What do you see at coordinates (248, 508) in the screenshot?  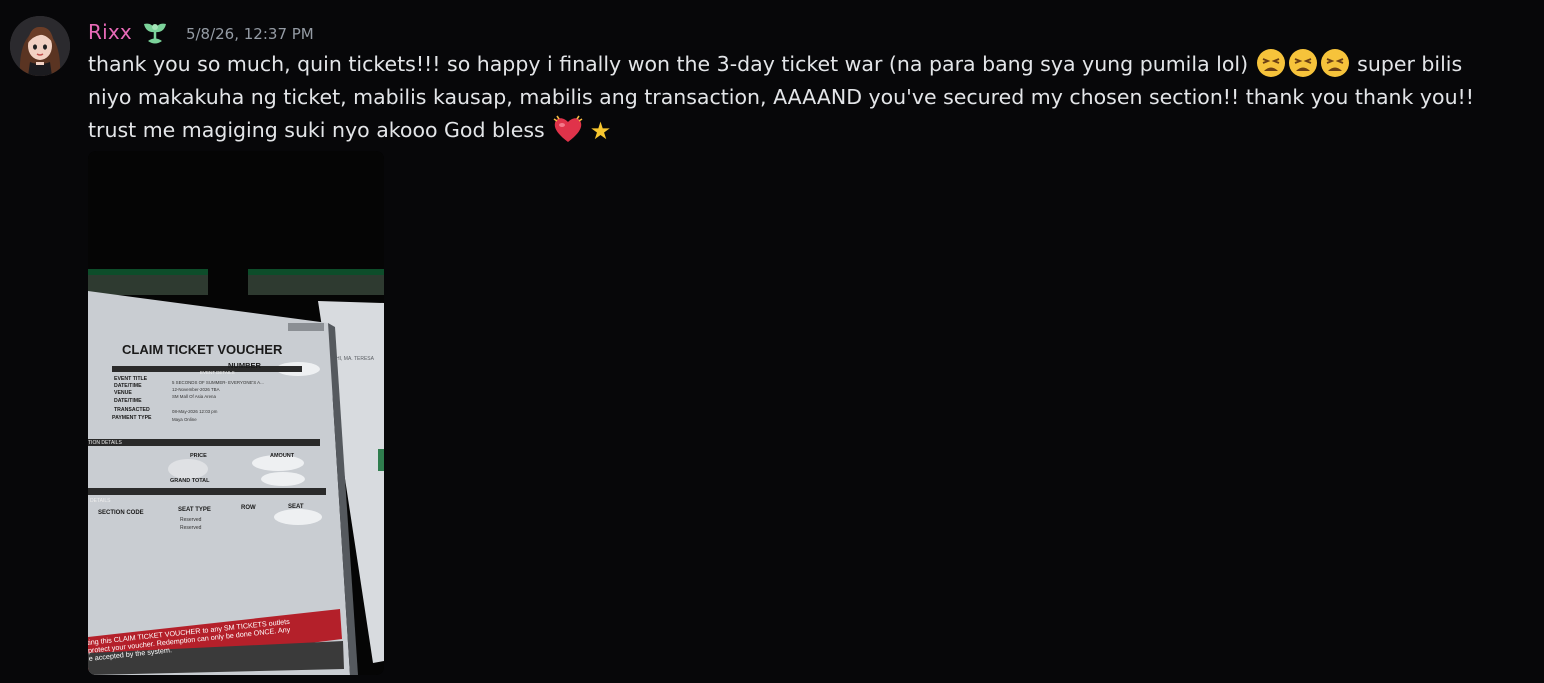 I see `row-label: ROW` at bounding box center [248, 508].